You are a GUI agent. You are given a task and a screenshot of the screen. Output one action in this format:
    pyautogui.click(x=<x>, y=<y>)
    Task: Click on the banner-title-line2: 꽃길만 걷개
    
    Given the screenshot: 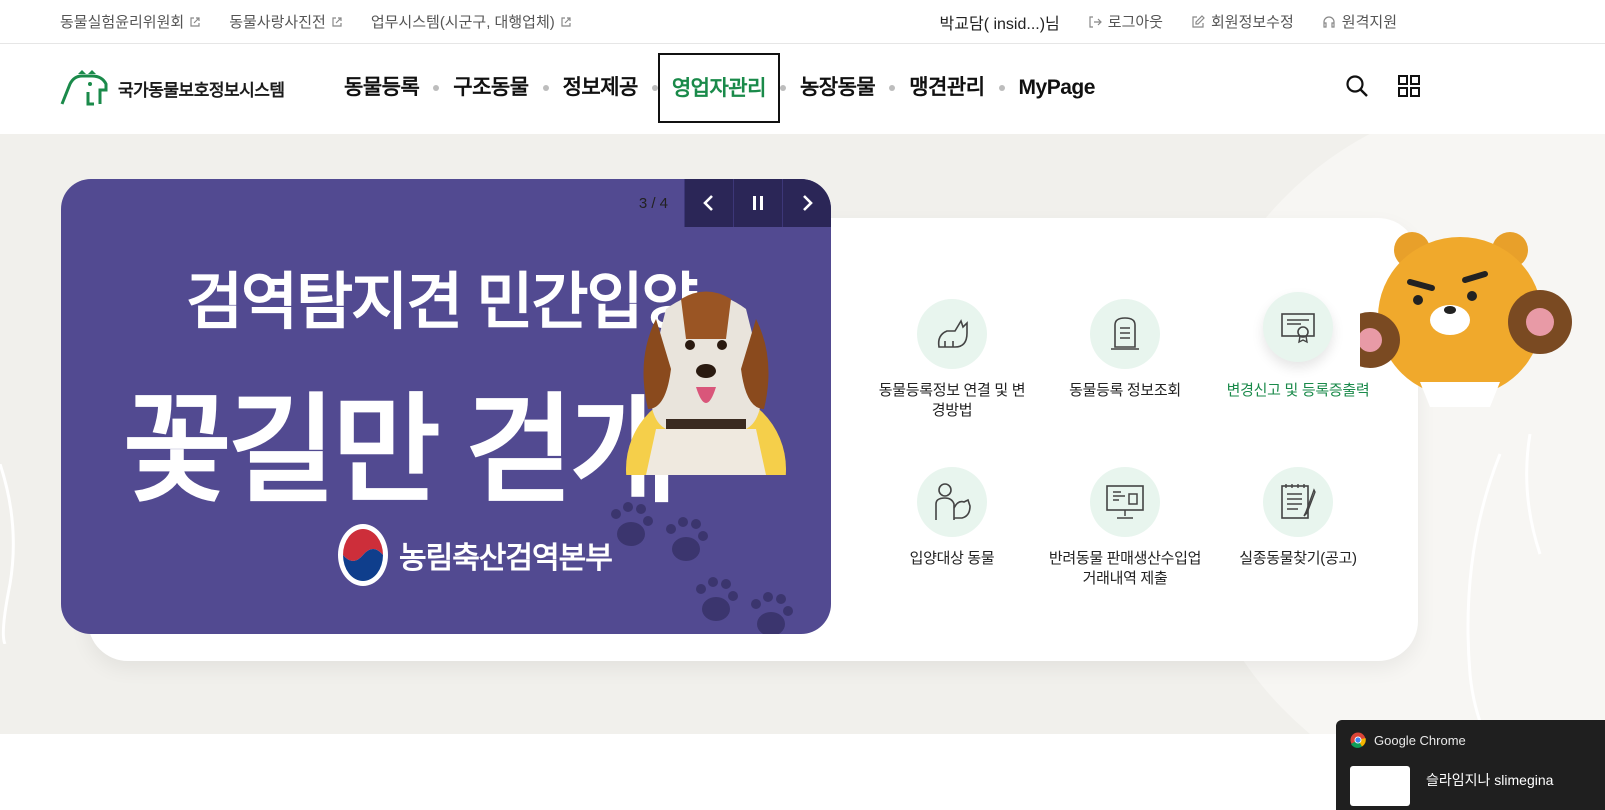 What is the action you would take?
    pyautogui.click(x=401, y=451)
    